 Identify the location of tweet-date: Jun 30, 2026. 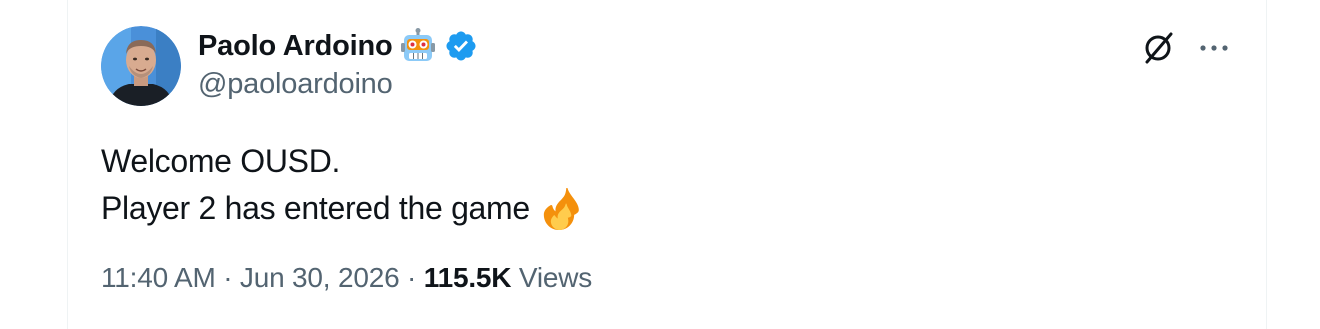
(320, 278).